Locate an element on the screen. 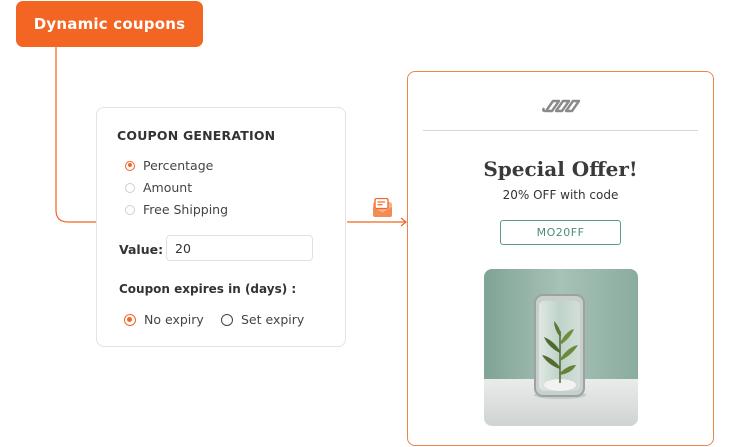  header-divider is located at coordinates (560, 130).